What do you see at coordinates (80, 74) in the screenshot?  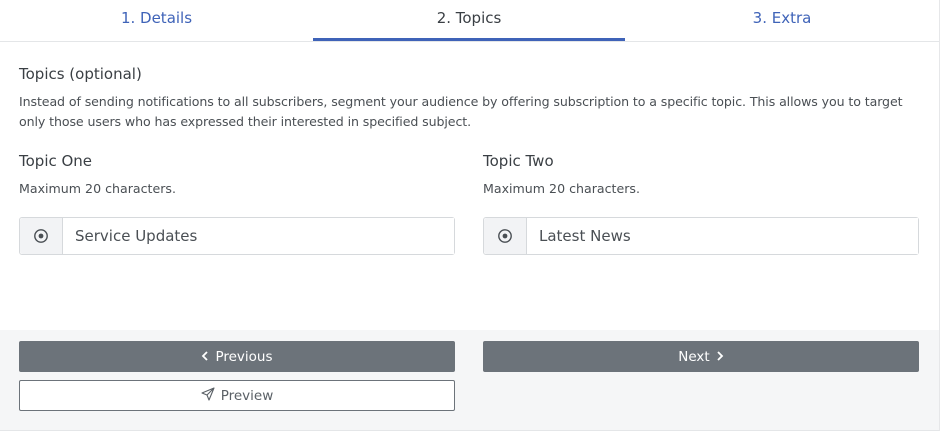 I see `section-title: Topics (optional)` at bounding box center [80, 74].